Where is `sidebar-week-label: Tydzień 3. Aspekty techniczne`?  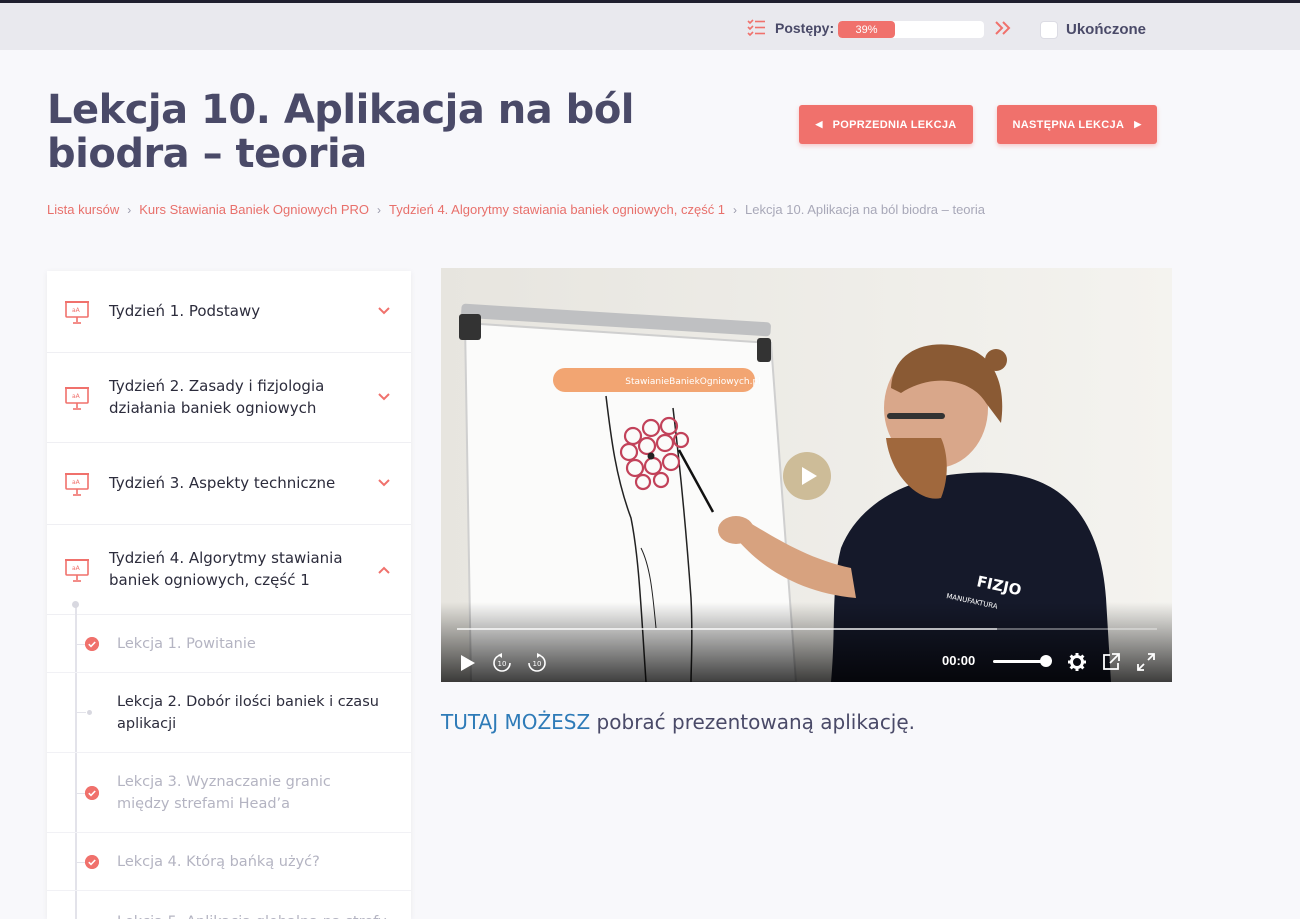 sidebar-week-label: Tydzień 3. Aspekty techniczne is located at coordinates (222, 483).